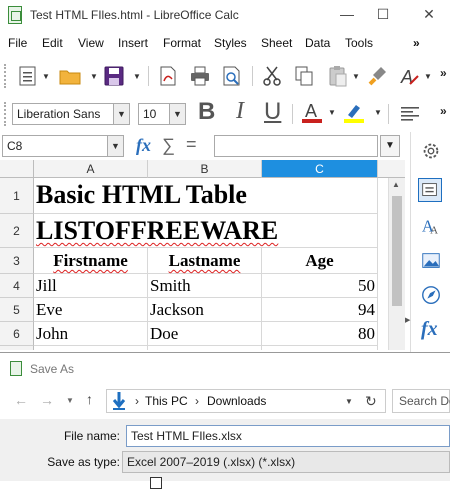 The height and width of the screenshot is (489, 450). I want to click on row-header-5: 5, so click(17, 310).